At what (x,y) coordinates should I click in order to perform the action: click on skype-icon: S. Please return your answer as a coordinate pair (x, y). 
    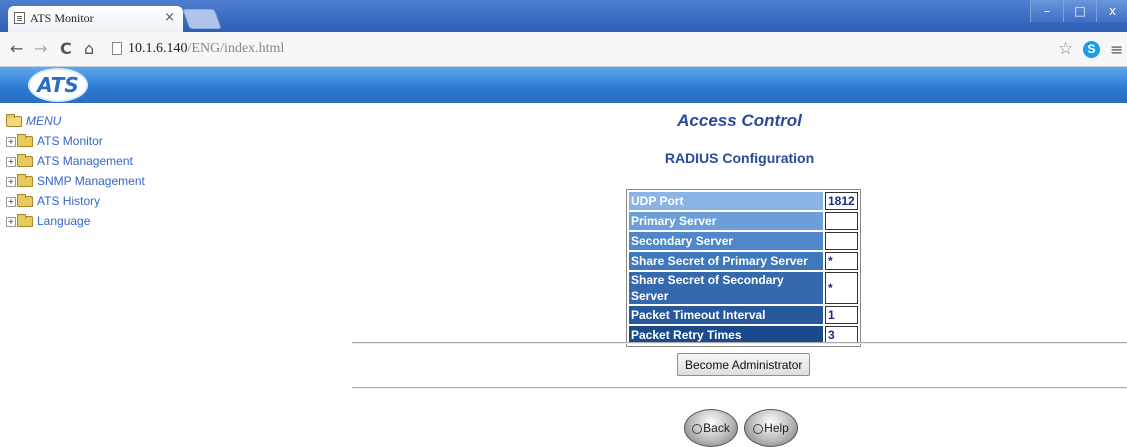
    Looking at the image, I should click on (1091, 49).